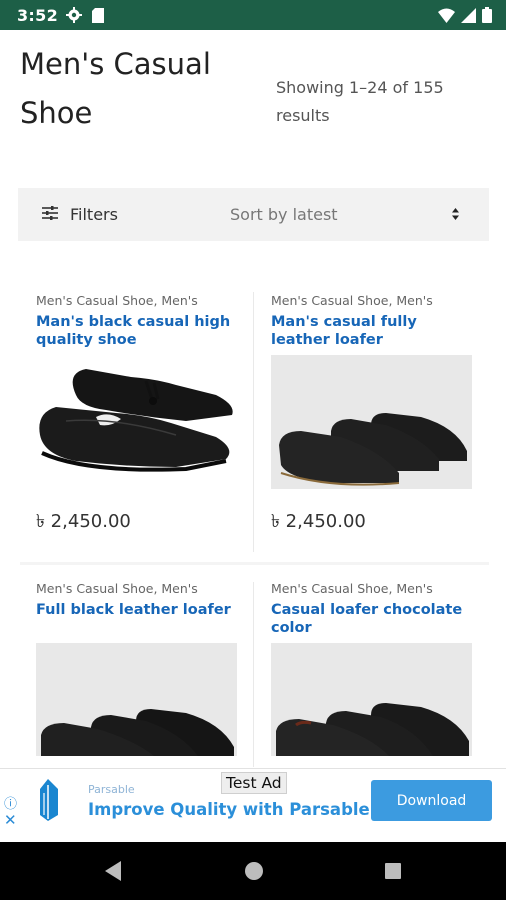 The image size is (506, 900). I want to click on product-title: Full black leather loafer, so click(137, 620).